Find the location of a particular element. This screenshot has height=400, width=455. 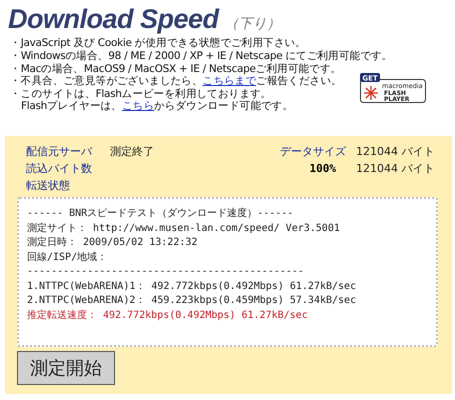

status-label: 配信元サーバ is located at coordinates (60, 151).